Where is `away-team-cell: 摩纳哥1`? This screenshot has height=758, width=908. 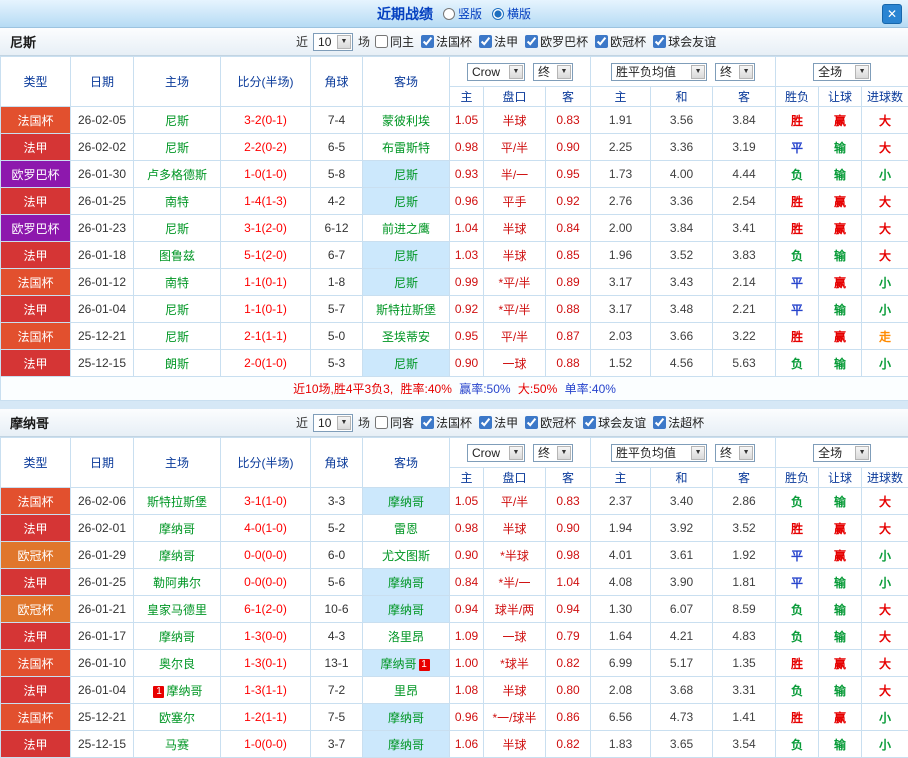 away-team-cell: 摩纳哥1 is located at coordinates (406, 663).